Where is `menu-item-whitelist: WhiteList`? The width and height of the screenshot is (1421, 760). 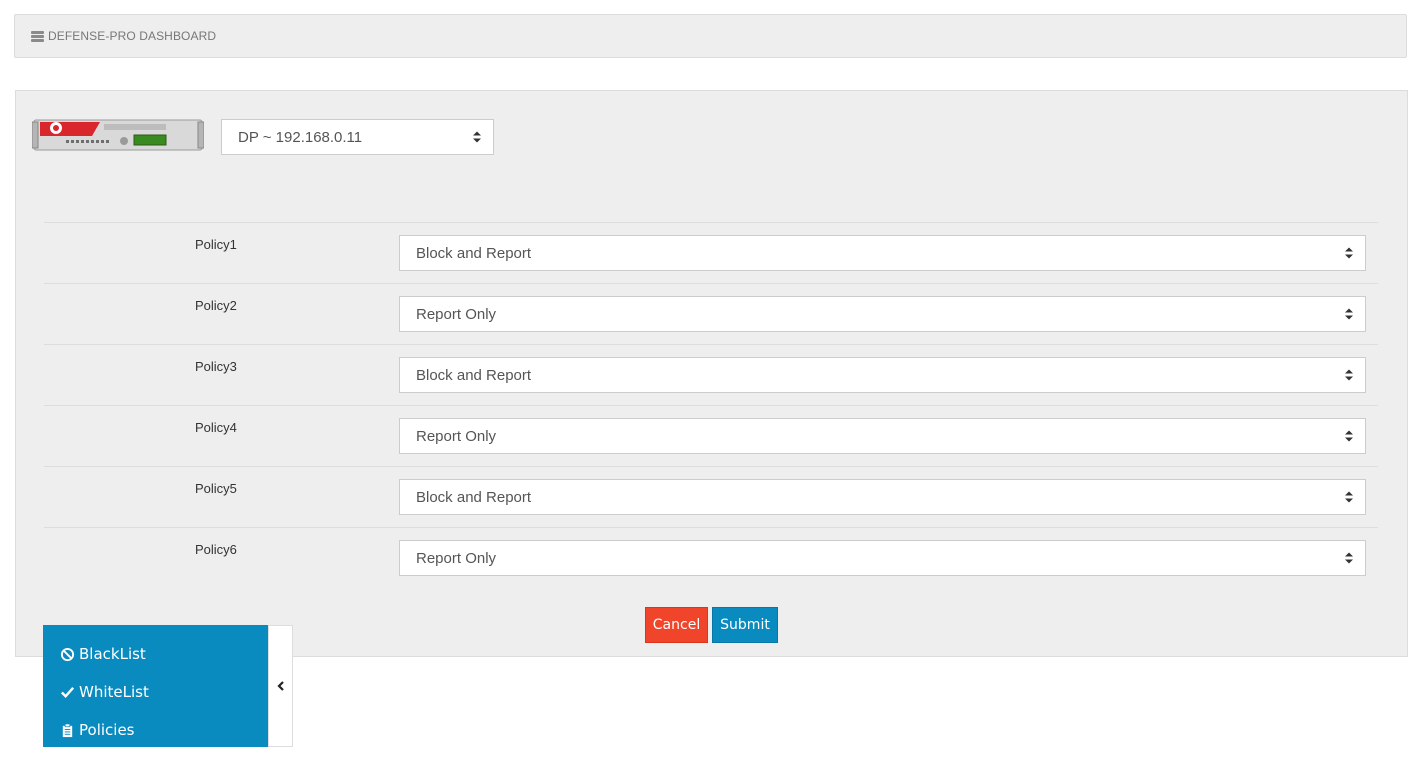
menu-item-whitelist: WhiteList is located at coordinates (156, 692).